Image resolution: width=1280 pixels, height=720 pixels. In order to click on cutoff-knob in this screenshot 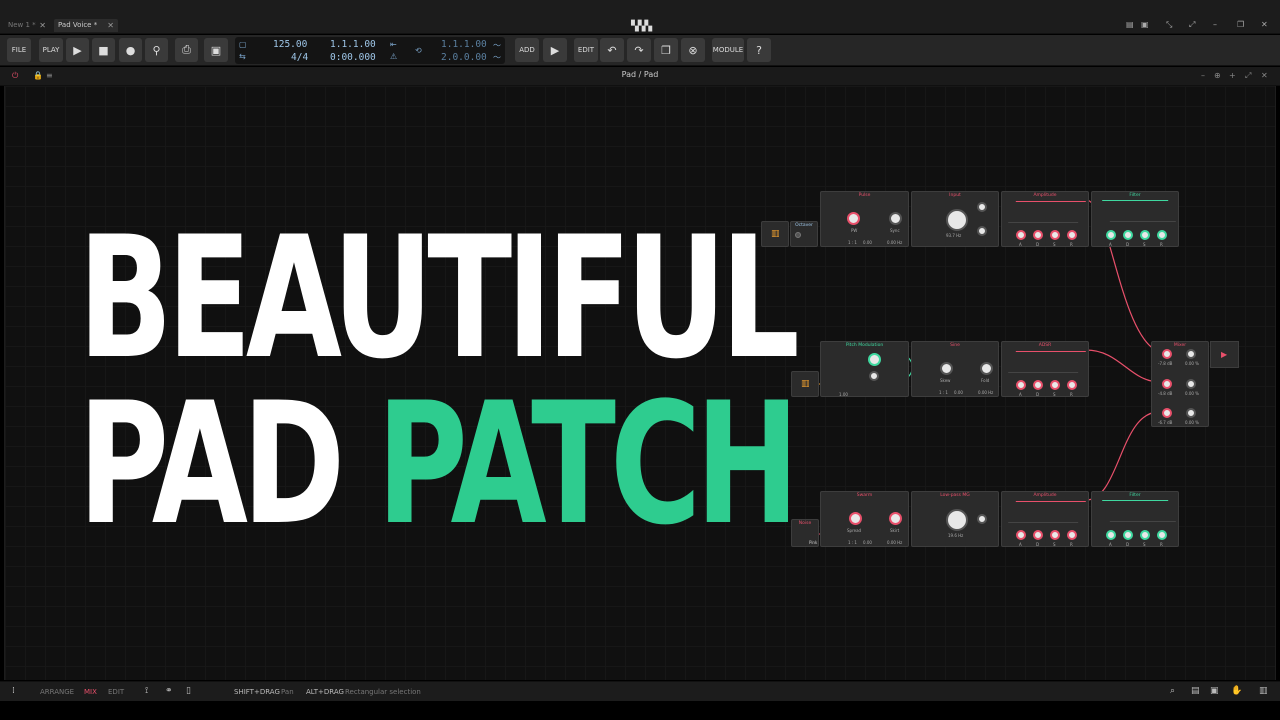, I will do `click(957, 520)`.